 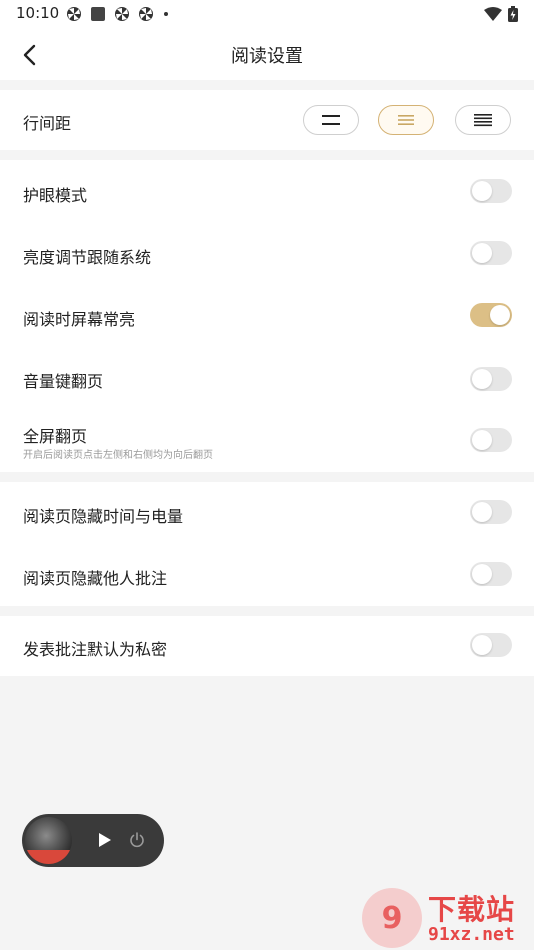 I want to click on setting-row-screen-on: 阅读时屏幕常亮, so click(x=267, y=315).